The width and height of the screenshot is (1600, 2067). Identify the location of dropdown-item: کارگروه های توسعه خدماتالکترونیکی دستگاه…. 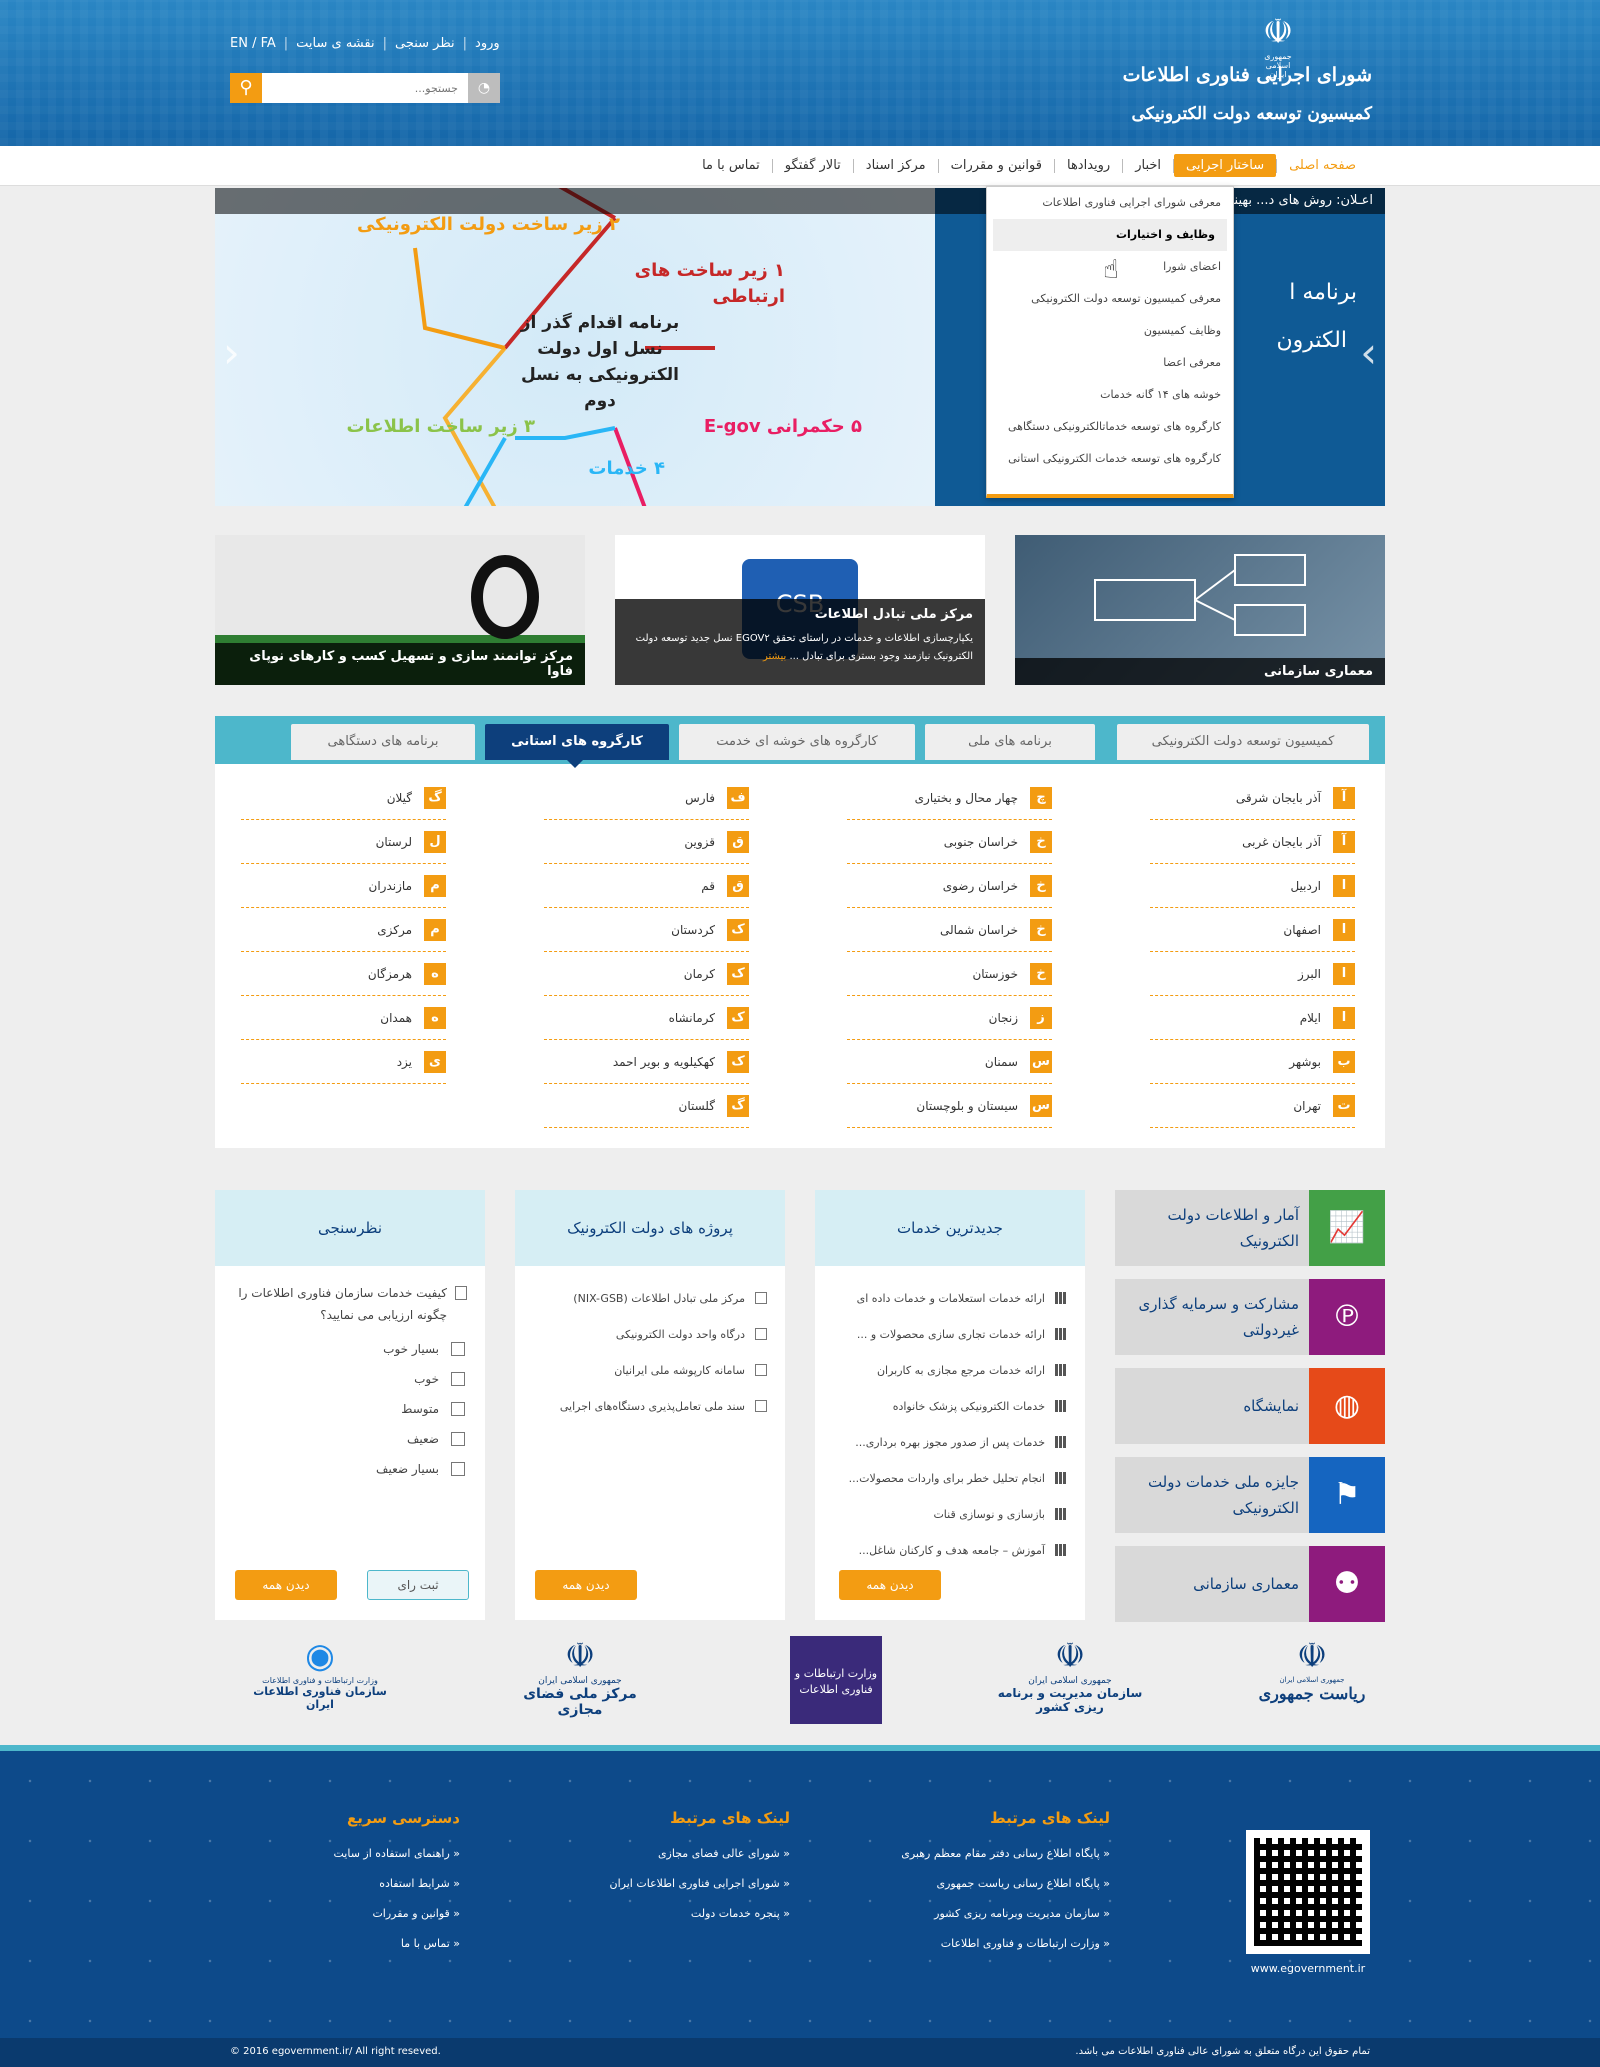
(1110, 427).